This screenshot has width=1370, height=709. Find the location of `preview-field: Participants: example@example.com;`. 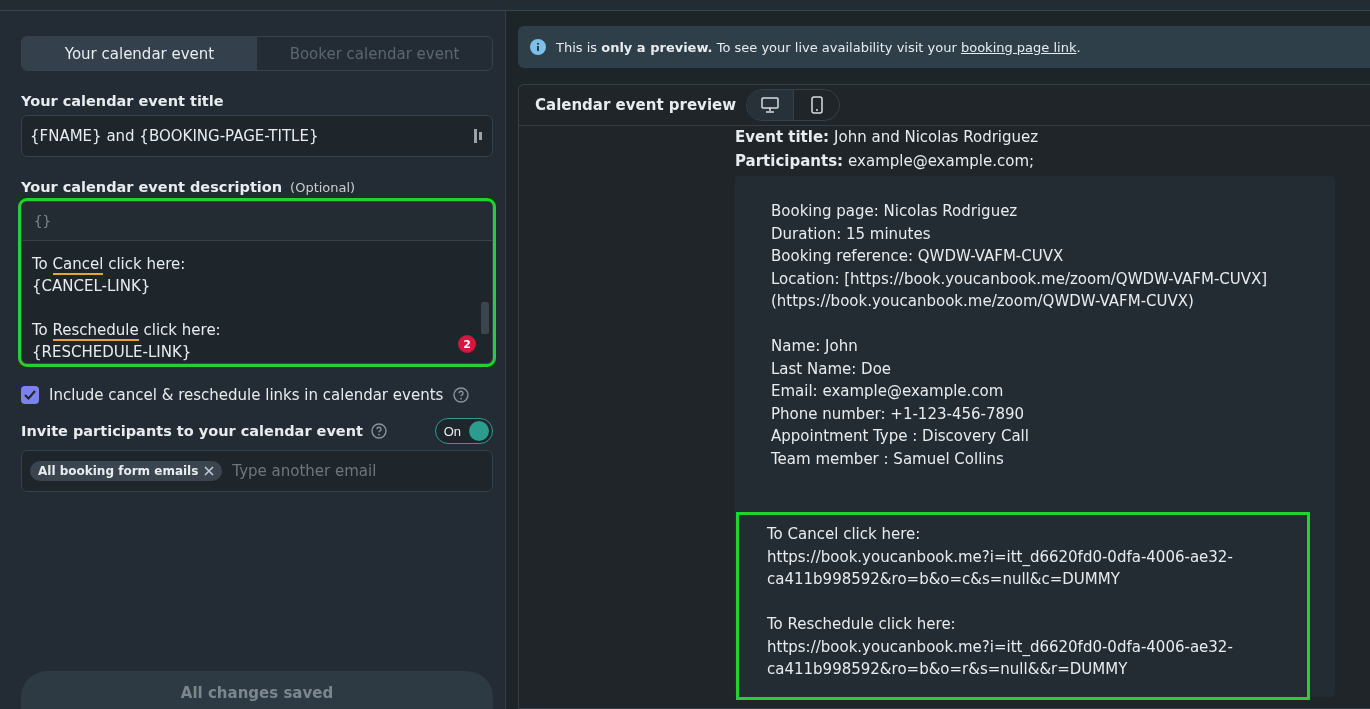

preview-field: Participants: example@example.com; is located at coordinates (1035, 161).